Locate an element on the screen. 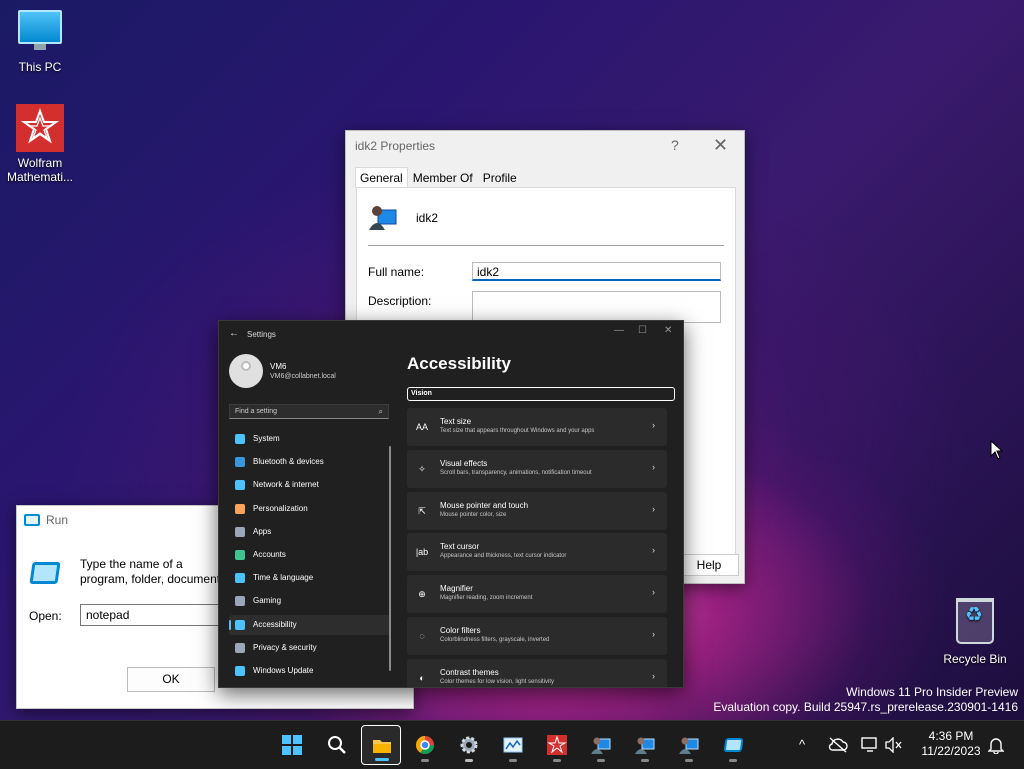 This screenshot has height=769, width=1024. sidebar-item-label: System is located at coordinates (266, 438).